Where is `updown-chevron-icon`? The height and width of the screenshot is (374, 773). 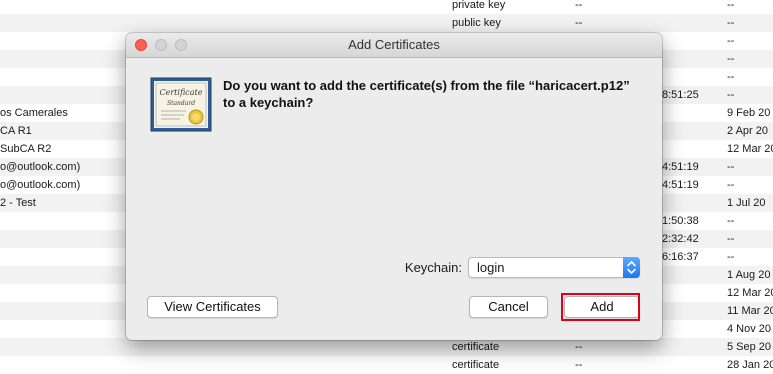 updown-chevron-icon is located at coordinates (631, 267).